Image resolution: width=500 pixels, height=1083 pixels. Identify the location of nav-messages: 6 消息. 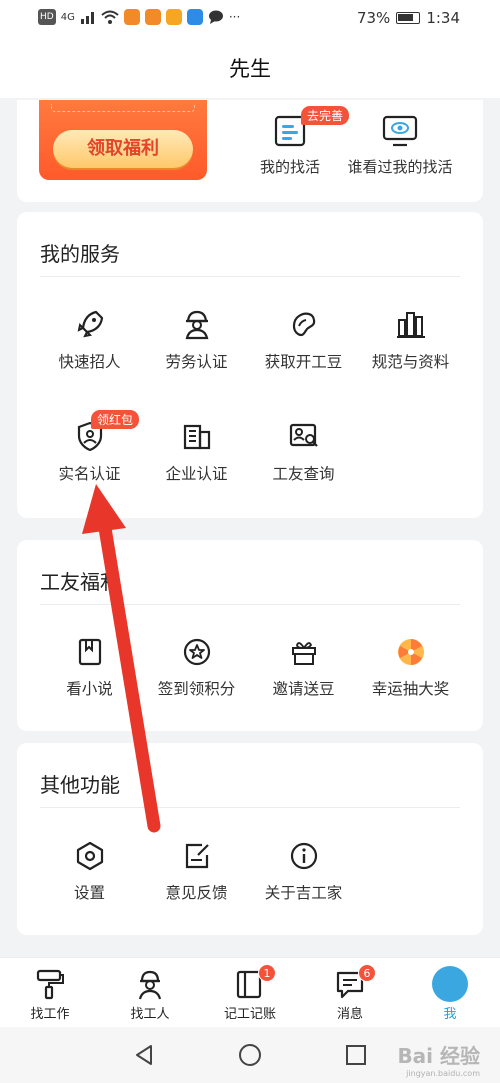
(350, 993).